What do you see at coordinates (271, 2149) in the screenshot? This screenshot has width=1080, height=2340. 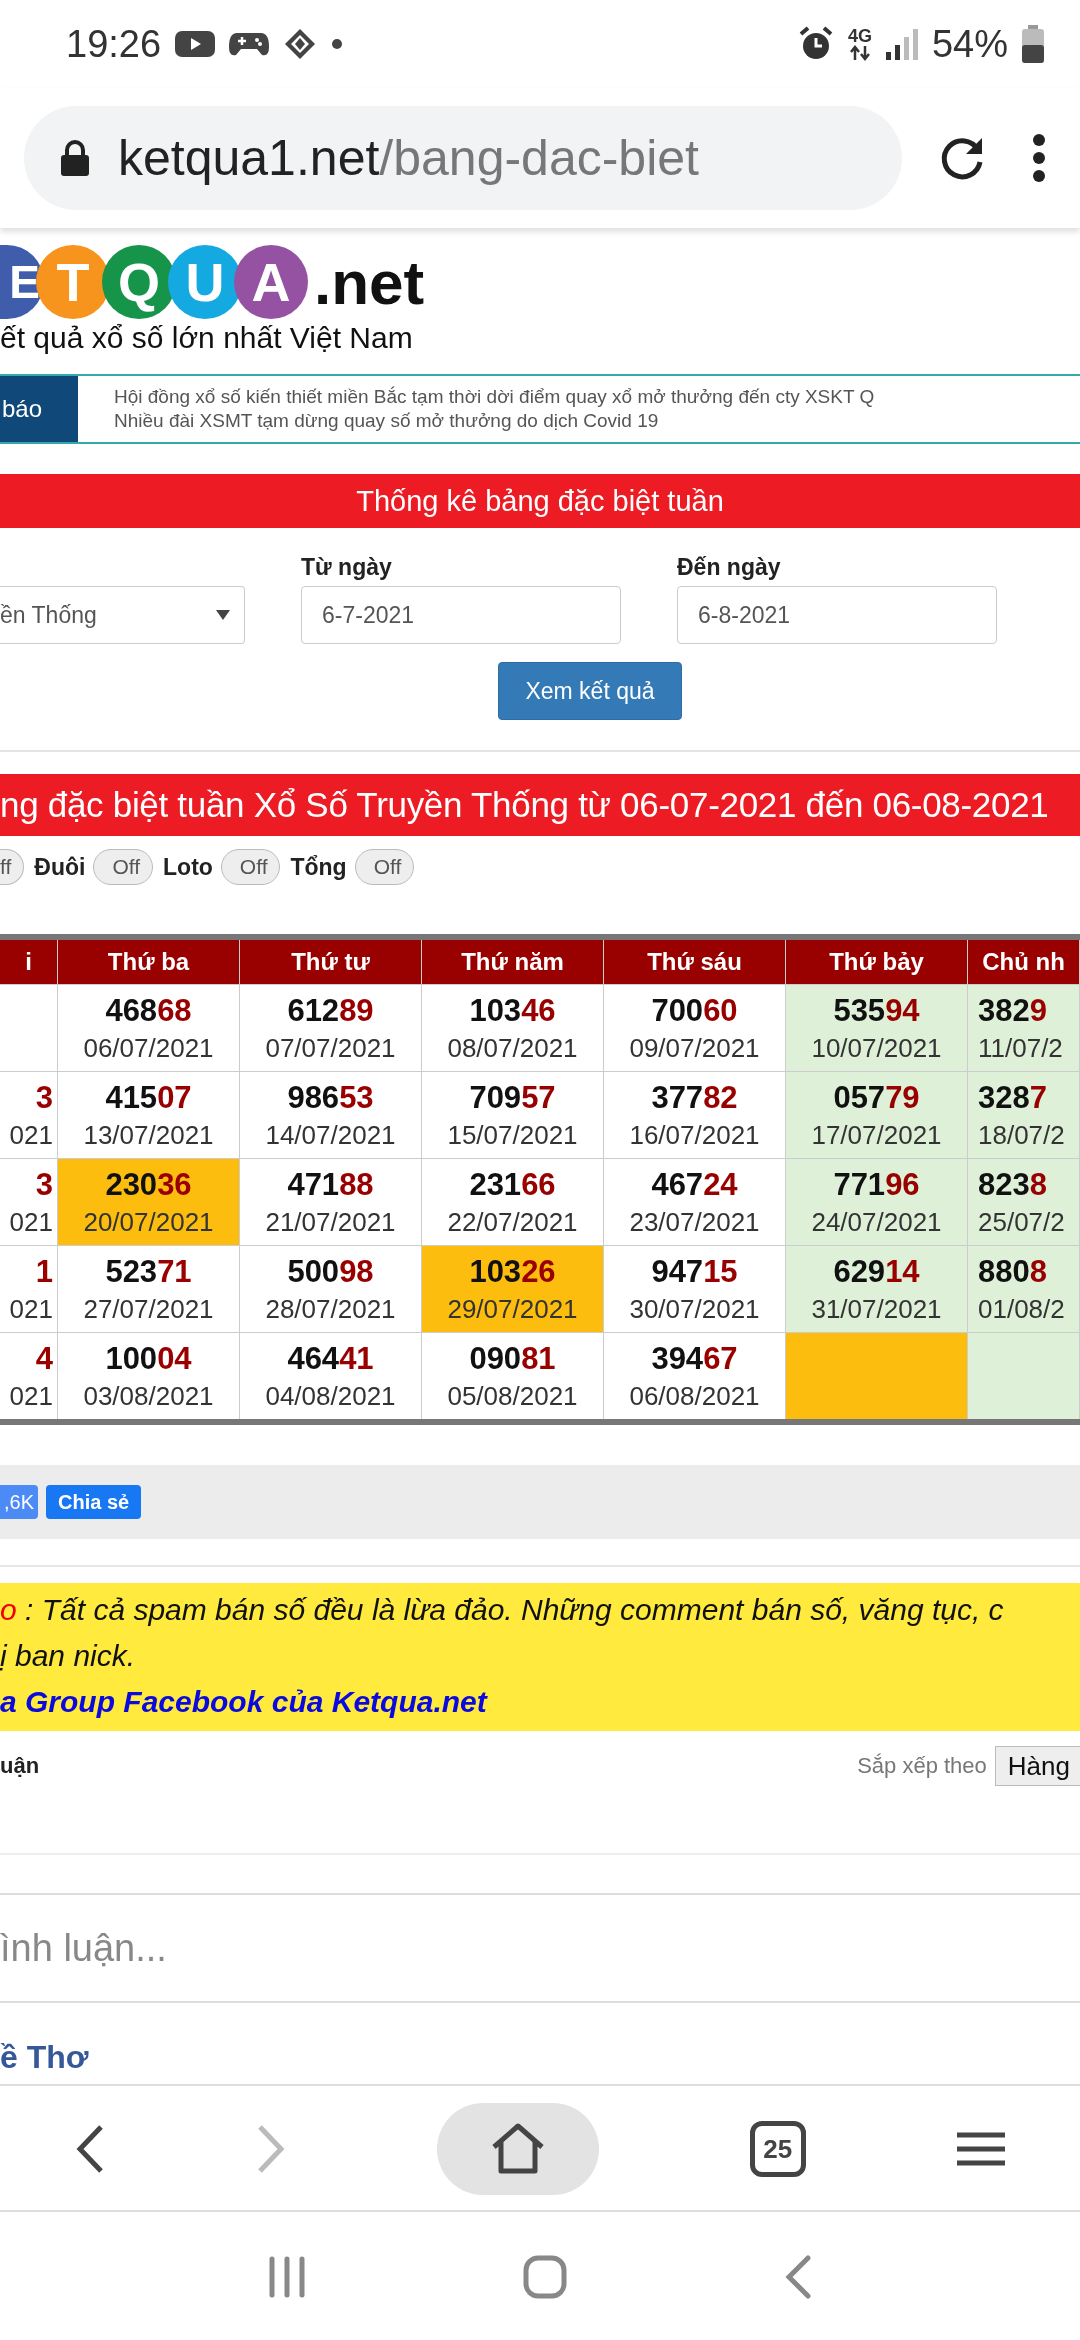 I see `forward-icon` at bounding box center [271, 2149].